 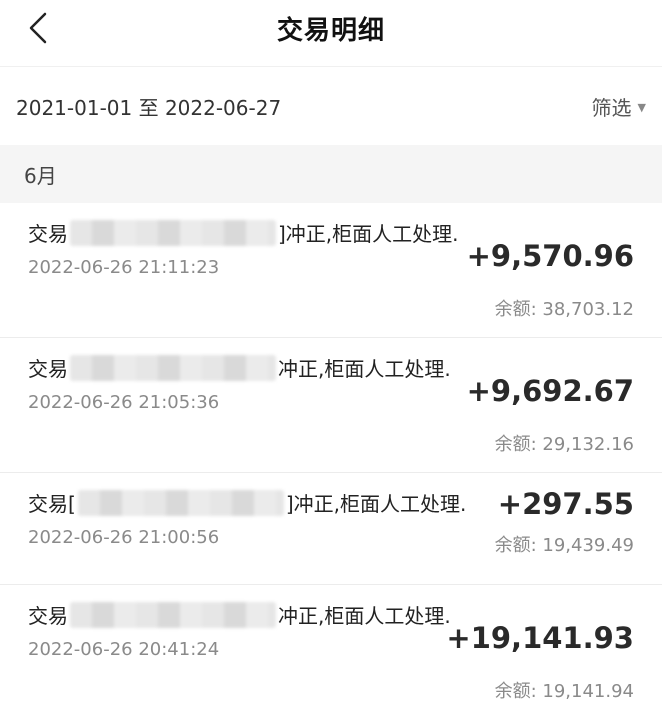 I want to click on month-section-header: 6月, so click(x=331, y=174).